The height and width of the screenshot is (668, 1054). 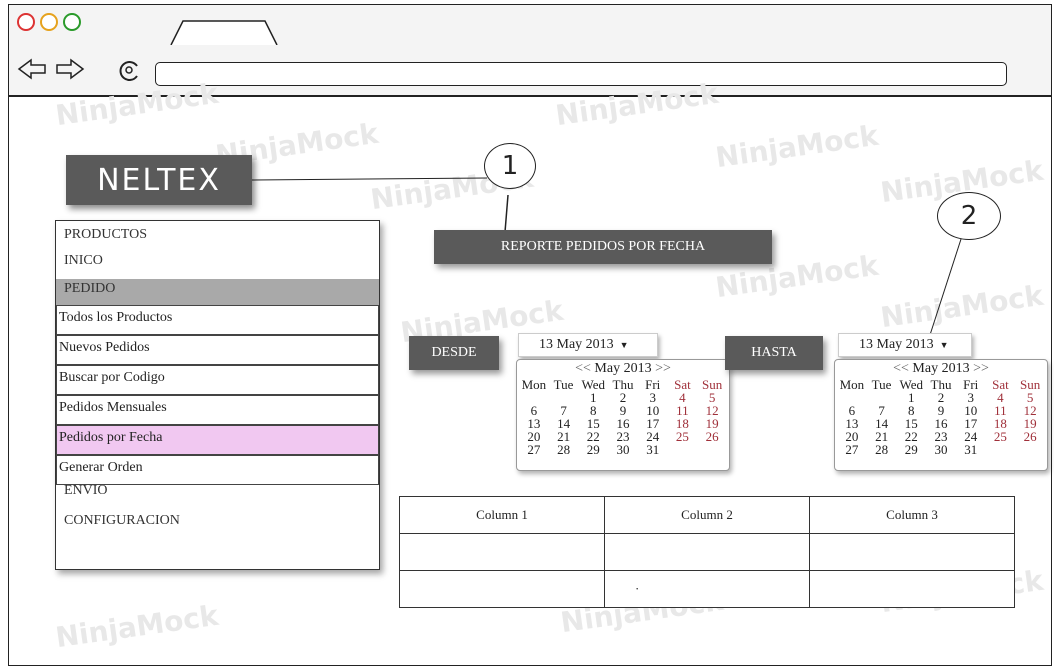 What do you see at coordinates (912, 515) in the screenshot?
I see `column-header: Column 3` at bounding box center [912, 515].